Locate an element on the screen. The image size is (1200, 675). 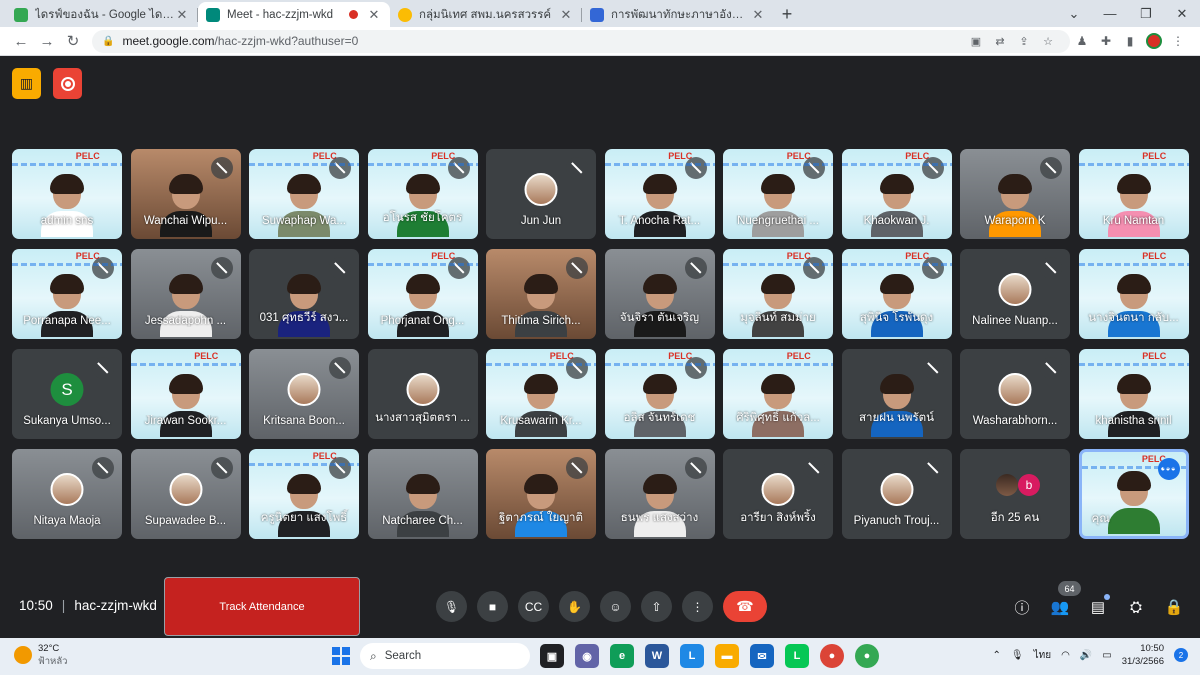
self-view-tile: ••• คุณ is located at coordinates (1133, 494).